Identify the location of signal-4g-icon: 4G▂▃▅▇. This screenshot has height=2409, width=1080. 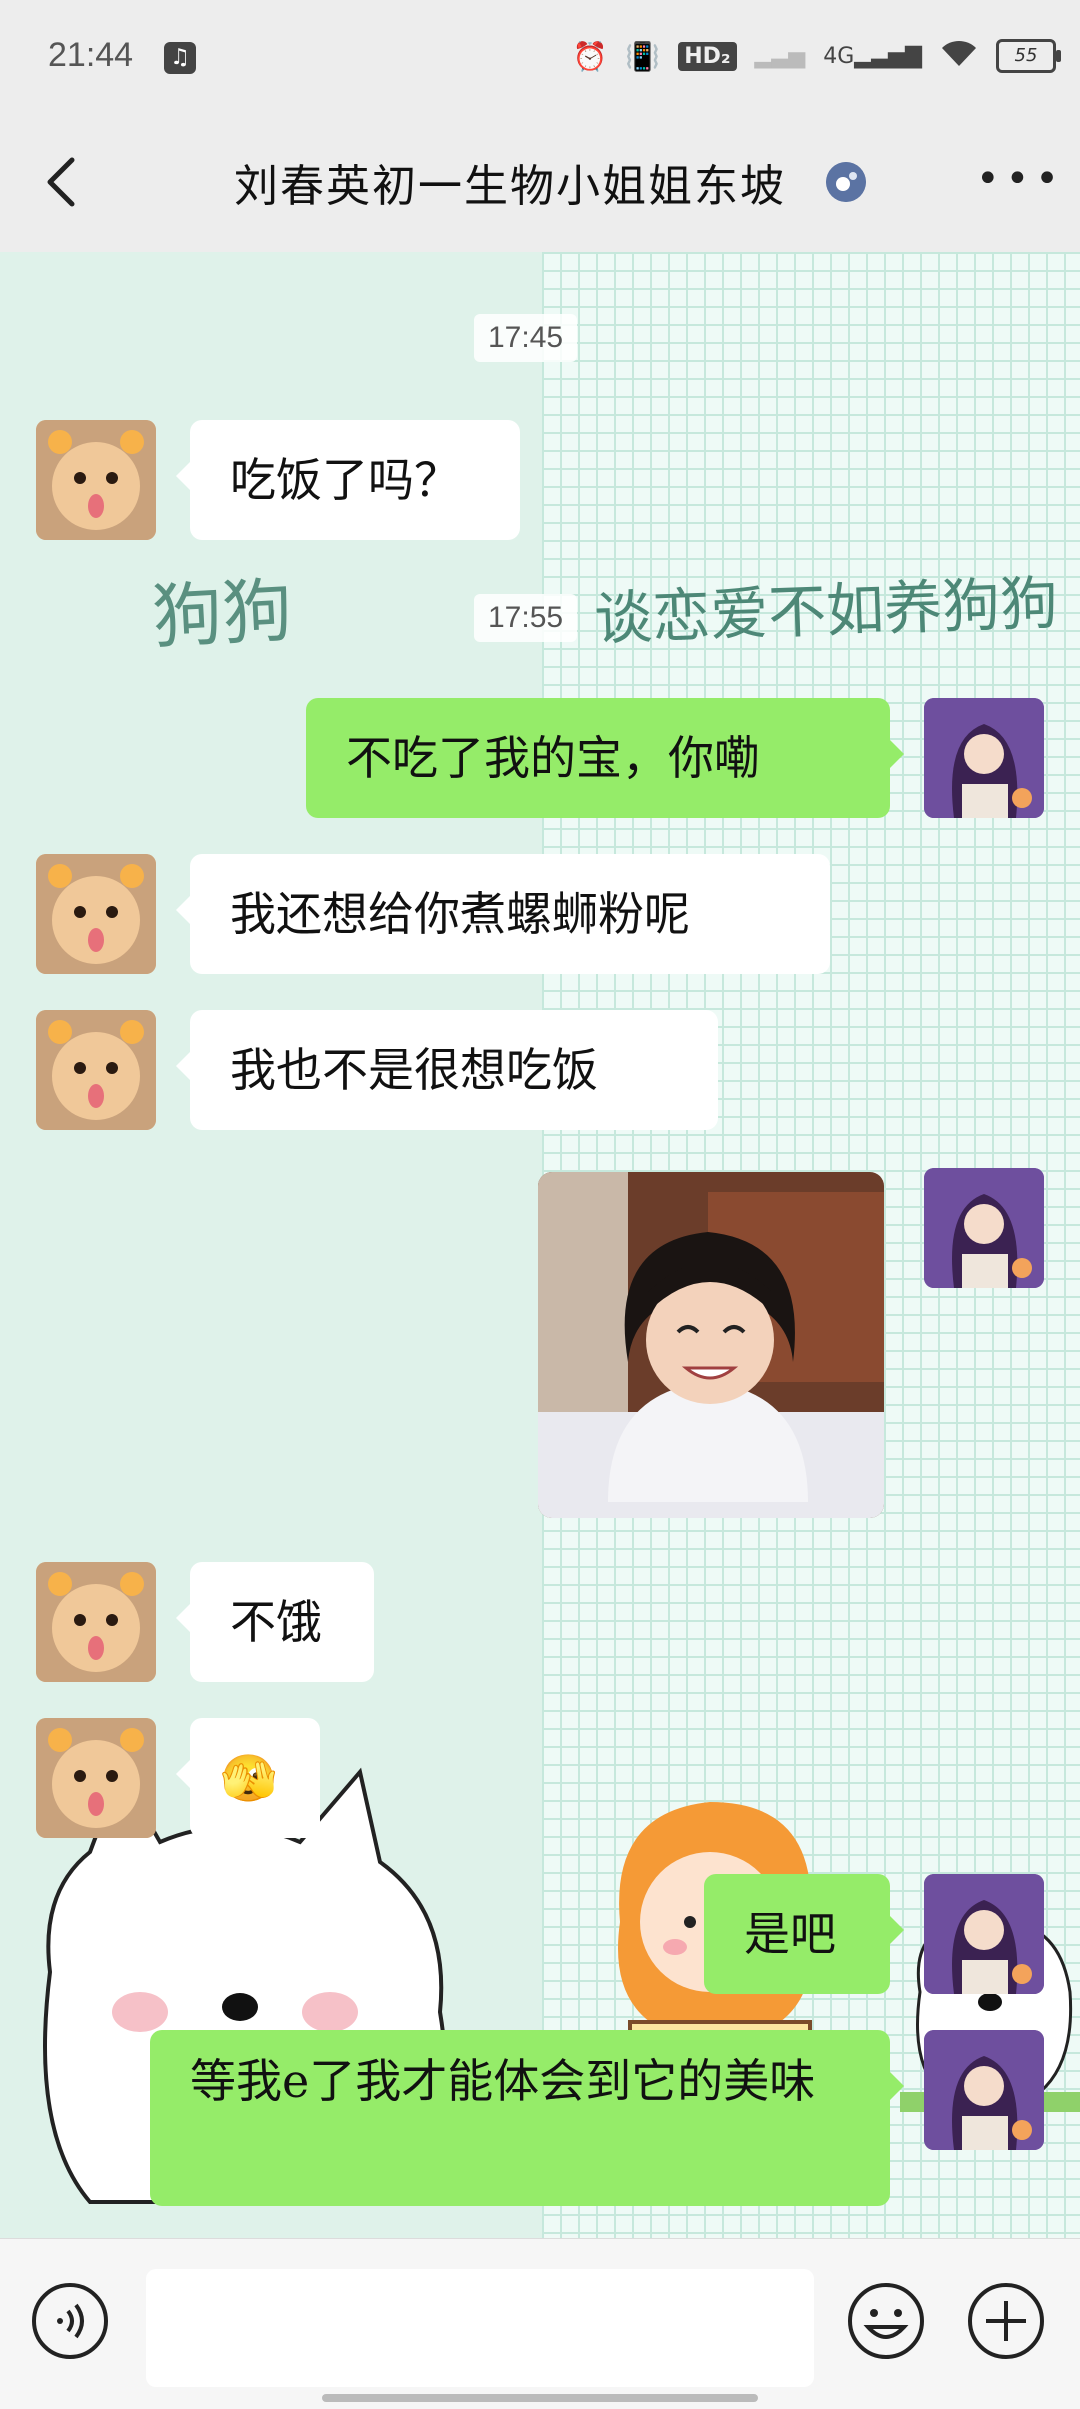
(872, 56).